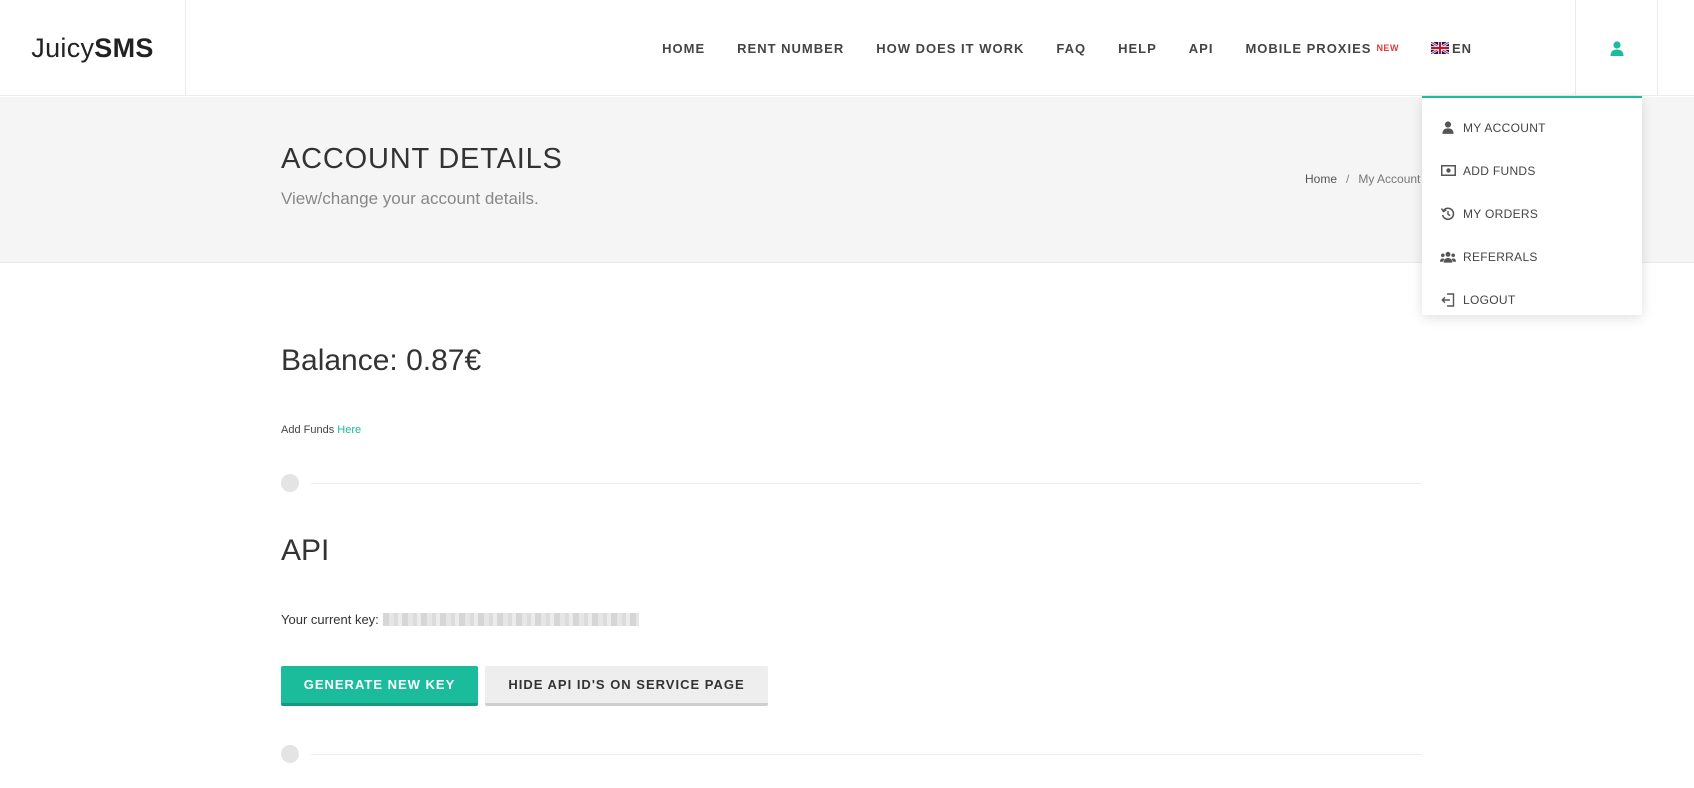 The width and height of the screenshot is (1694, 788). I want to click on logo-text-light: Juicy, so click(63, 47).